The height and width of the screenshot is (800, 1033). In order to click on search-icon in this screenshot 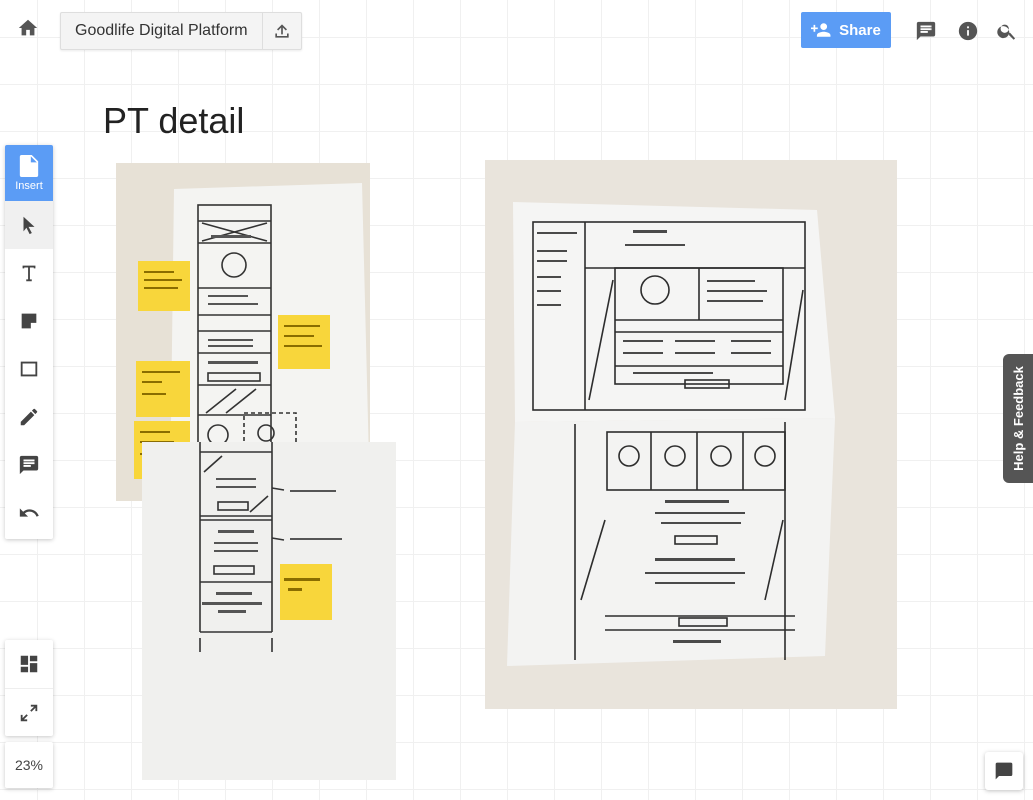, I will do `click(1006, 32)`.